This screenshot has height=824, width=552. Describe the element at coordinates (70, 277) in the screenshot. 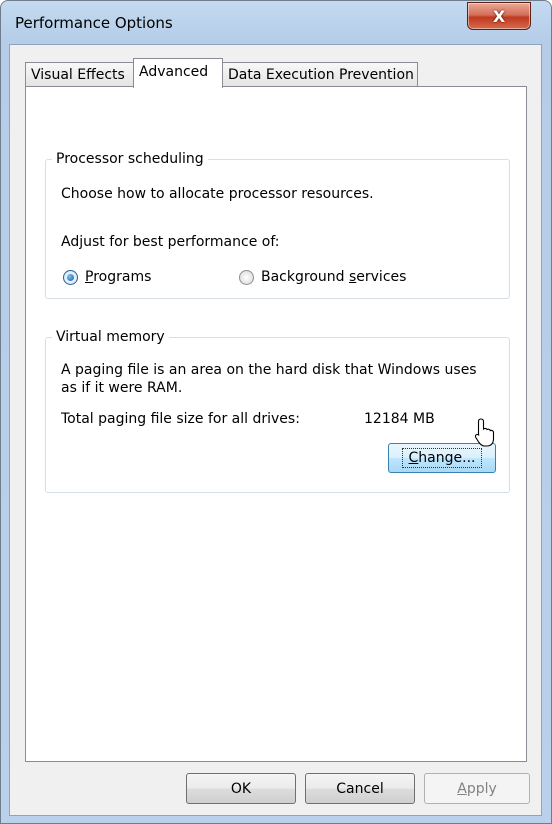

I see `radio-checked-icon` at that location.